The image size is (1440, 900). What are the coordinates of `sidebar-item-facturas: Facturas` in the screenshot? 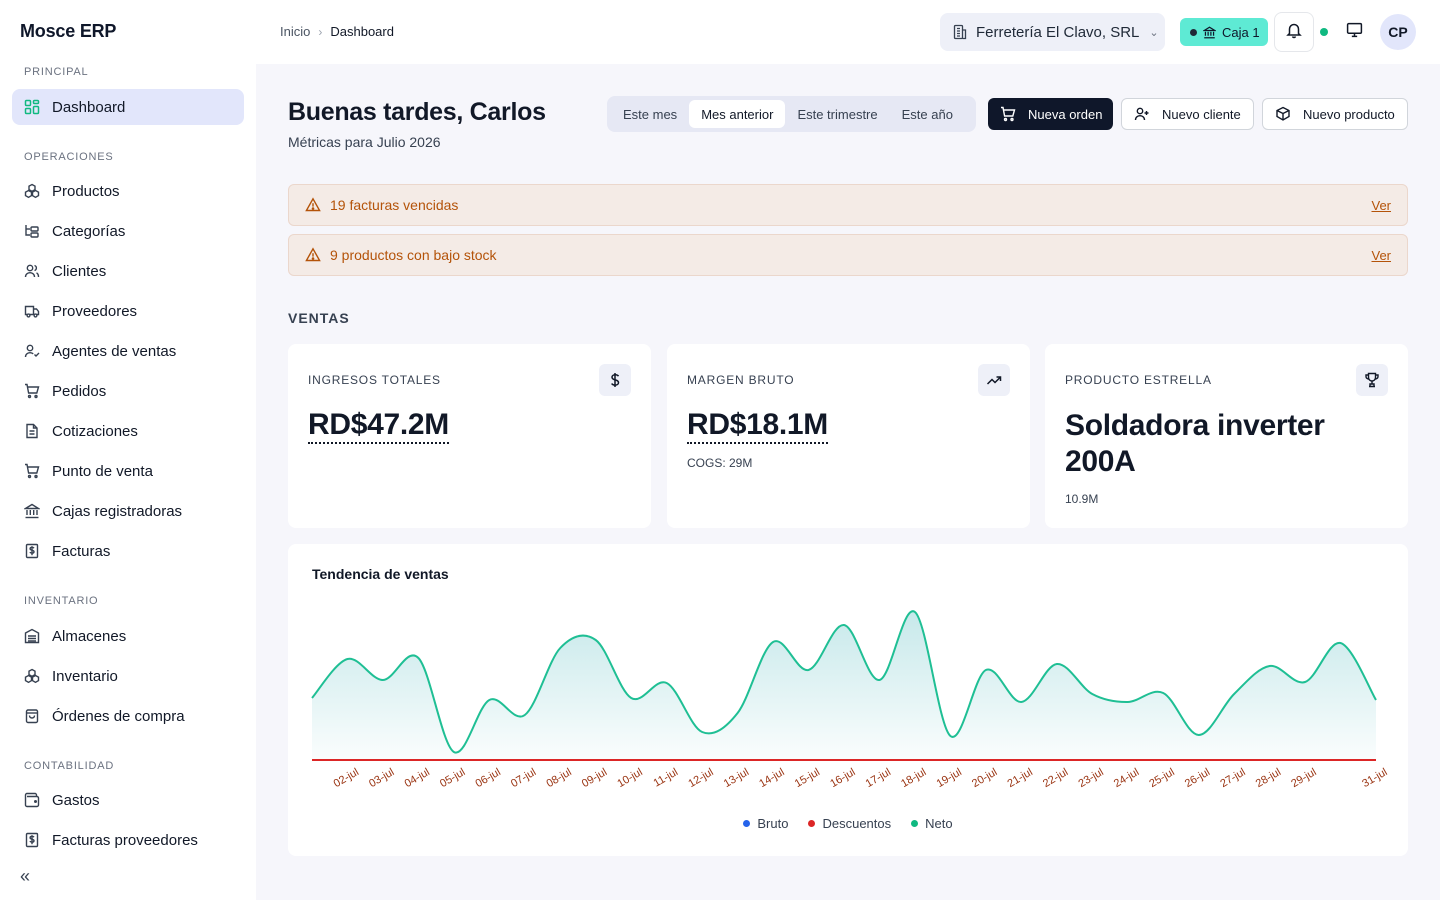 It's located at (128, 551).